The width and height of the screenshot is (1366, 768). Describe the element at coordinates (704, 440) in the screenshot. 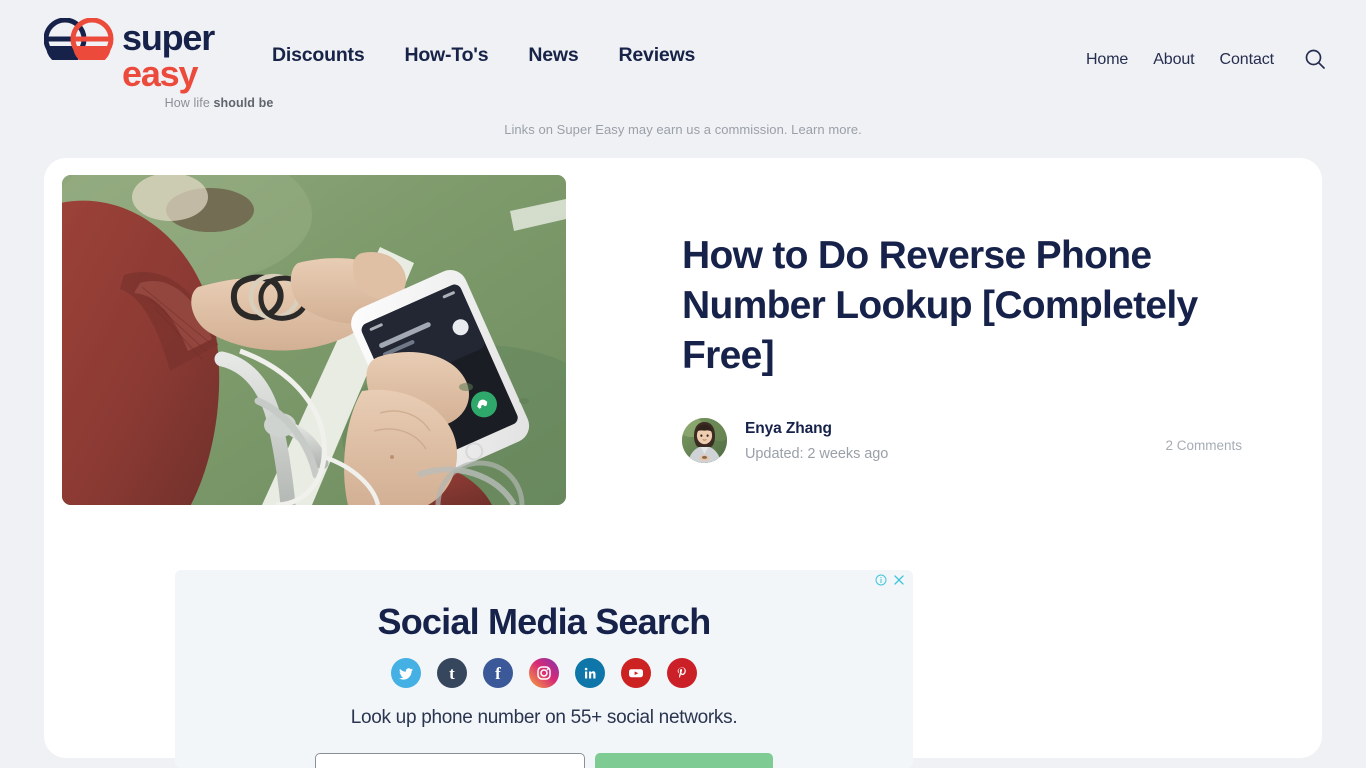

I see `author-avatar` at that location.